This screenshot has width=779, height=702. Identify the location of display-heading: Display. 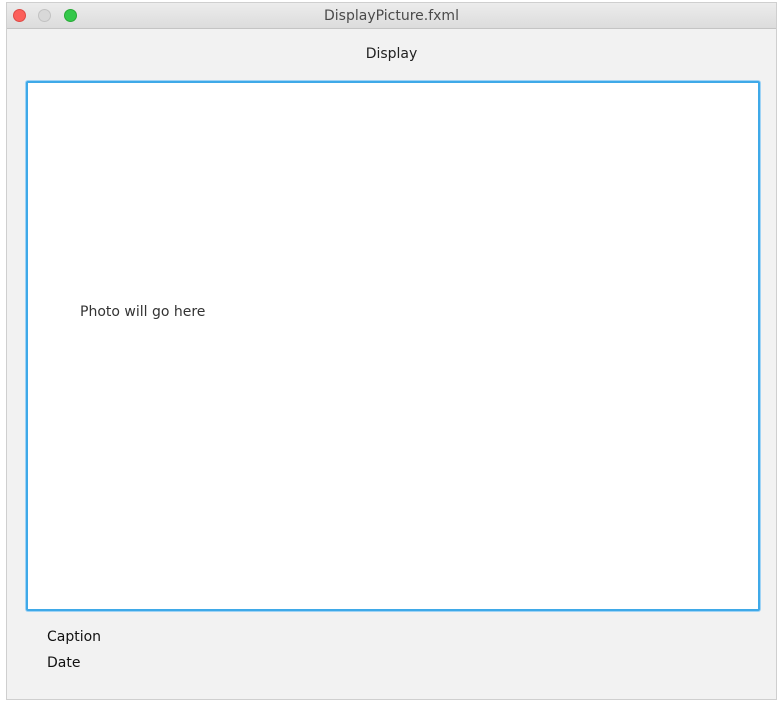
(391, 54).